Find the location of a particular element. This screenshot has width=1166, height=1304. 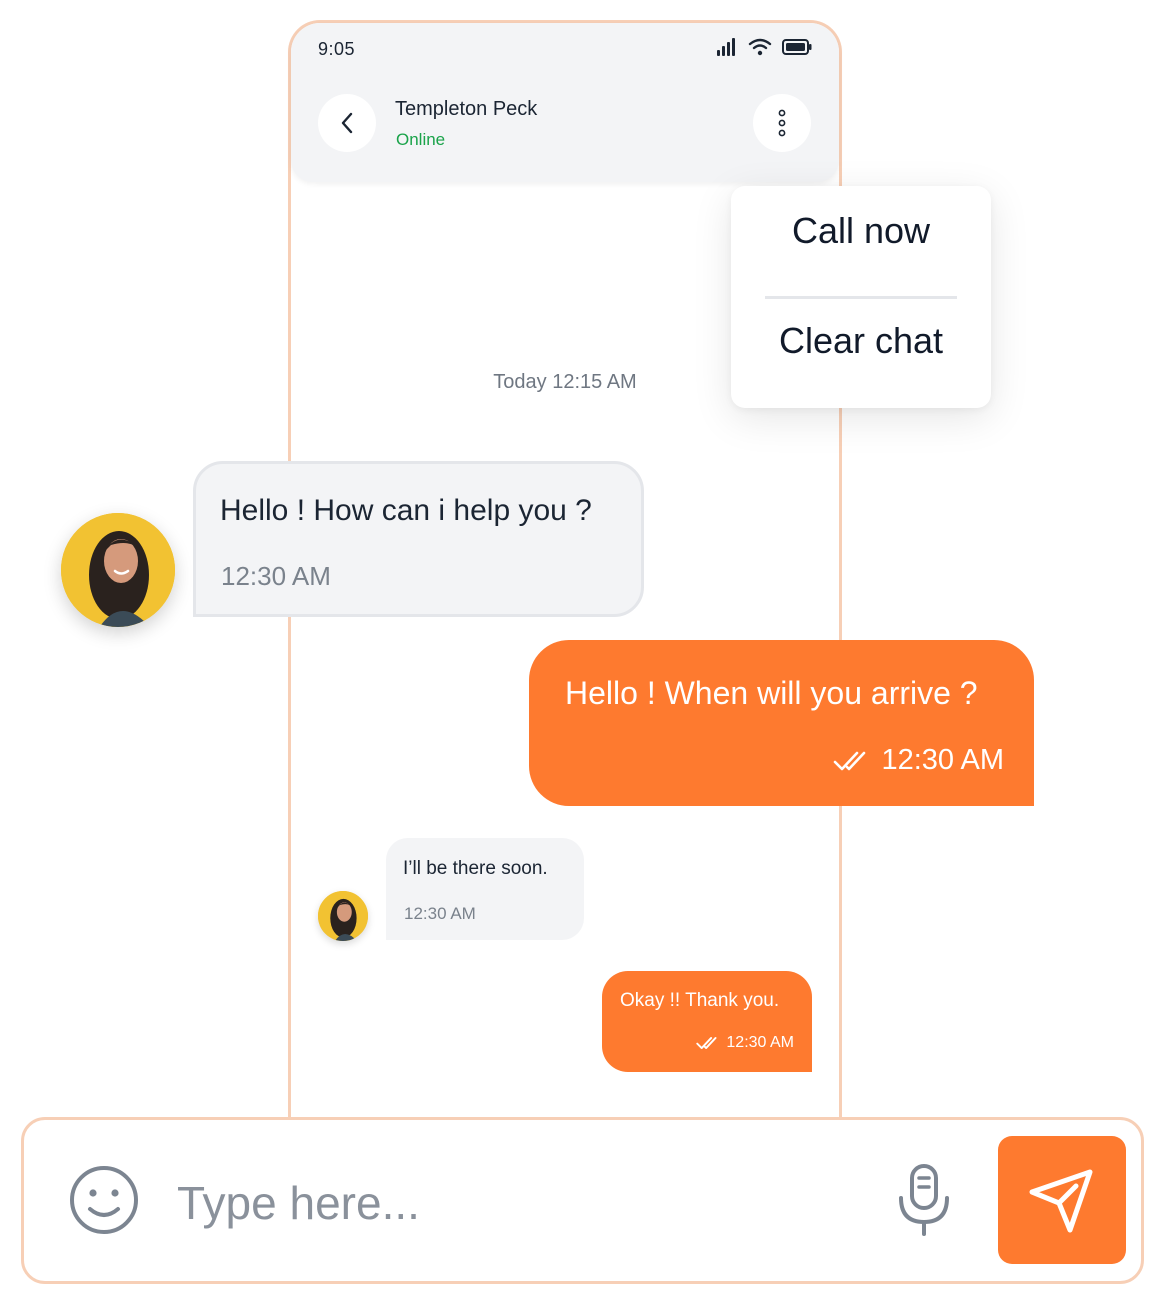

signal-icon is located at coordinates (726, 47).